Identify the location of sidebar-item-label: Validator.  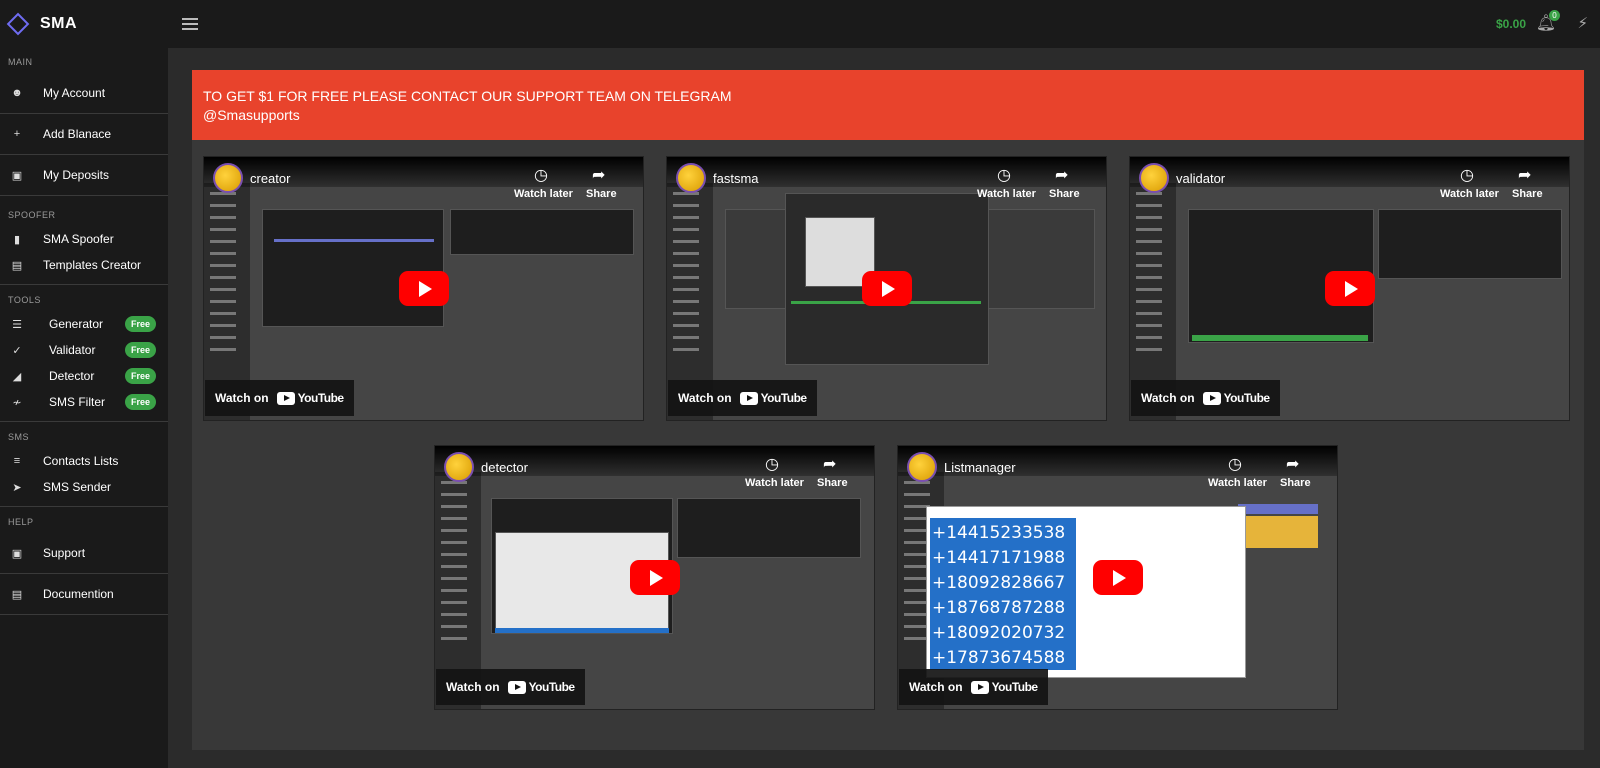
(72, 350).